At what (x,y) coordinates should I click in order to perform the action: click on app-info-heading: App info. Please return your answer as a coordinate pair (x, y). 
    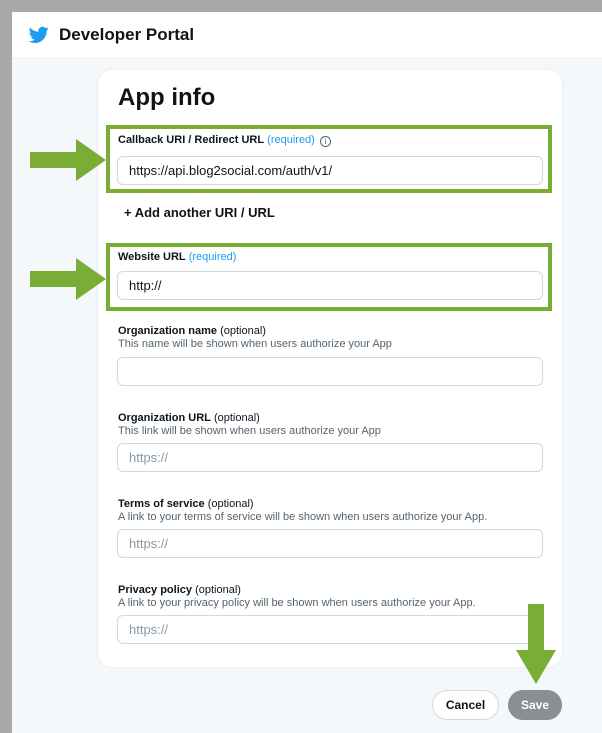
    Looking at the image, I should click on (167, 97).